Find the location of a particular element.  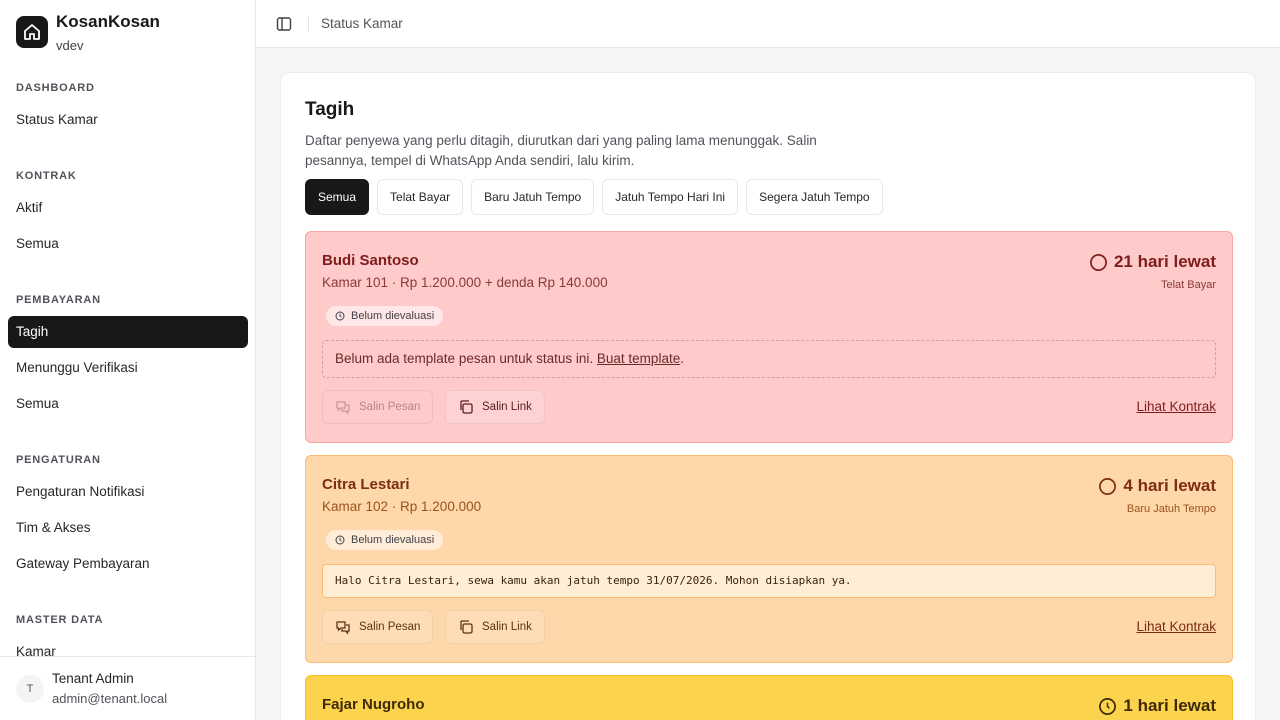

nav-section-dashboard: DASHBOARD Status Kamar is located at coordinates (127, 108).